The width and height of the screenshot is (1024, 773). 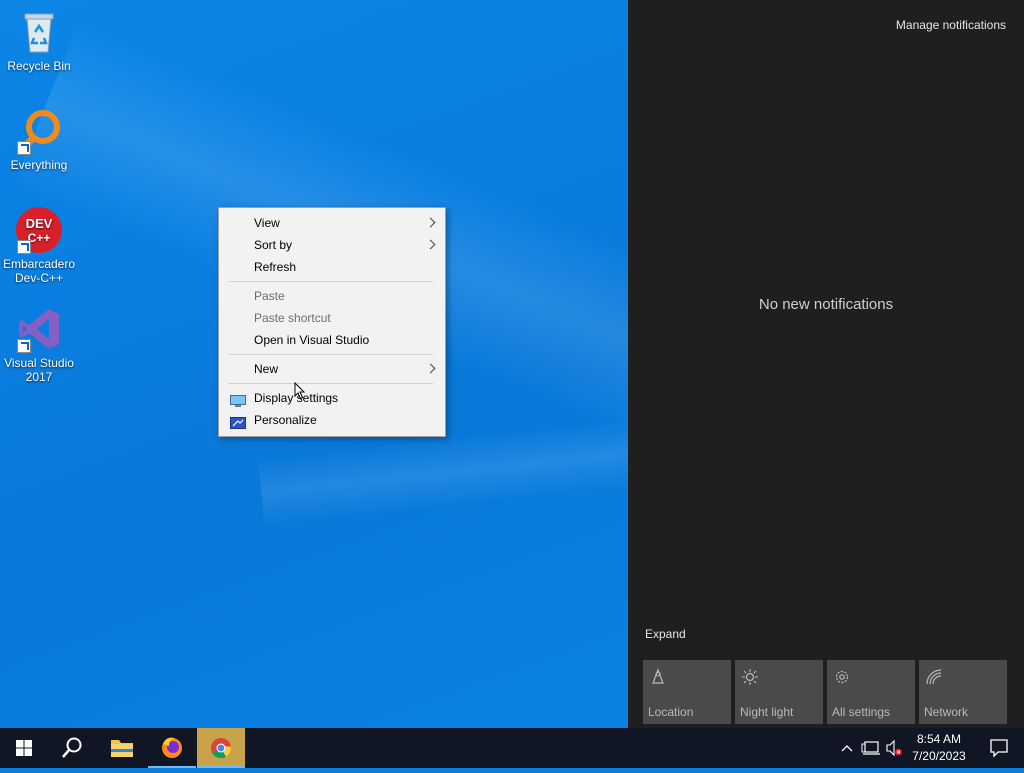 What do you see at coordinates (332, 296) in the screenshot?
I see `menu-item-paste: Paste` at bounding box center [332, 296].